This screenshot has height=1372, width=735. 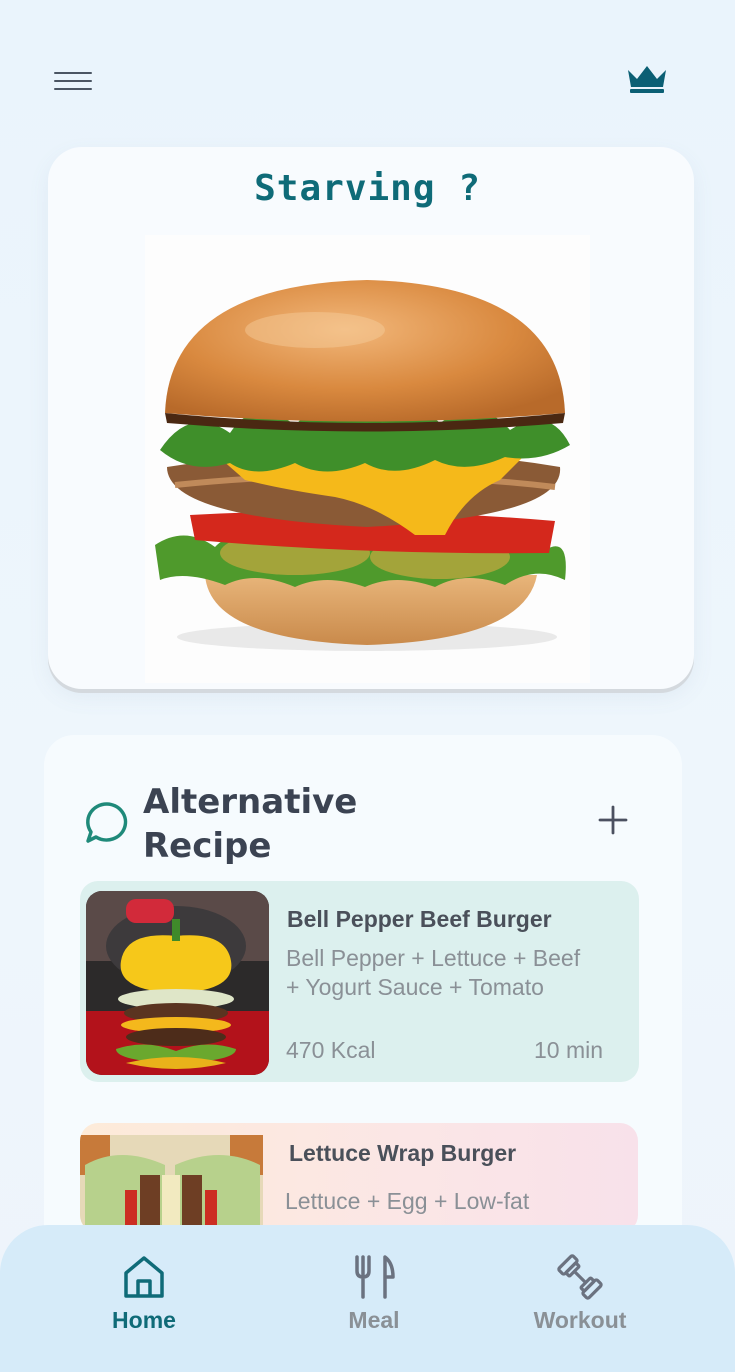 I want to click on lettuce-wrap-burger-image, so click(x=171, y=1184).